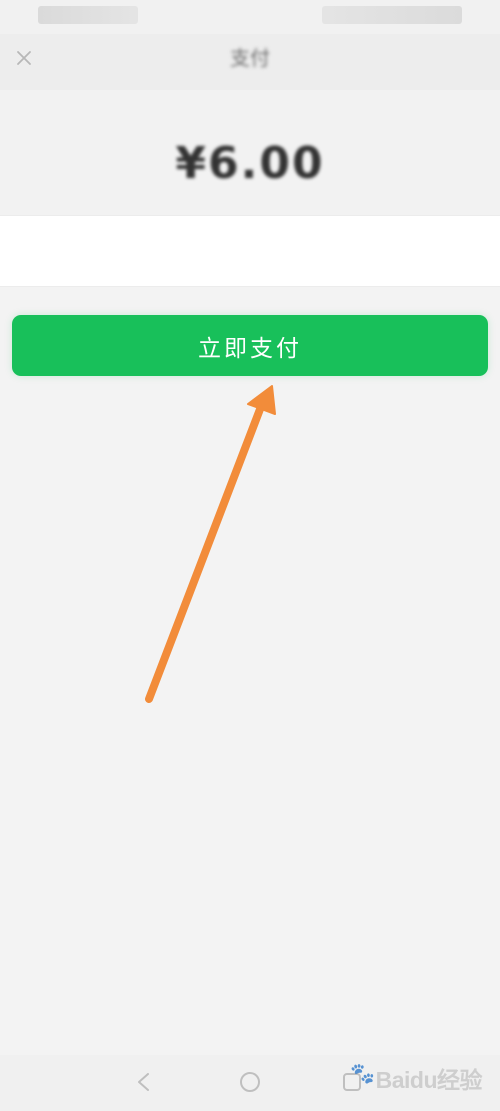 This screenshot has width=500, height=1111. What do you see at coordinates (144, 1082) in the screenshot?
I see `back-icon` at bounding box center [144, 1082].